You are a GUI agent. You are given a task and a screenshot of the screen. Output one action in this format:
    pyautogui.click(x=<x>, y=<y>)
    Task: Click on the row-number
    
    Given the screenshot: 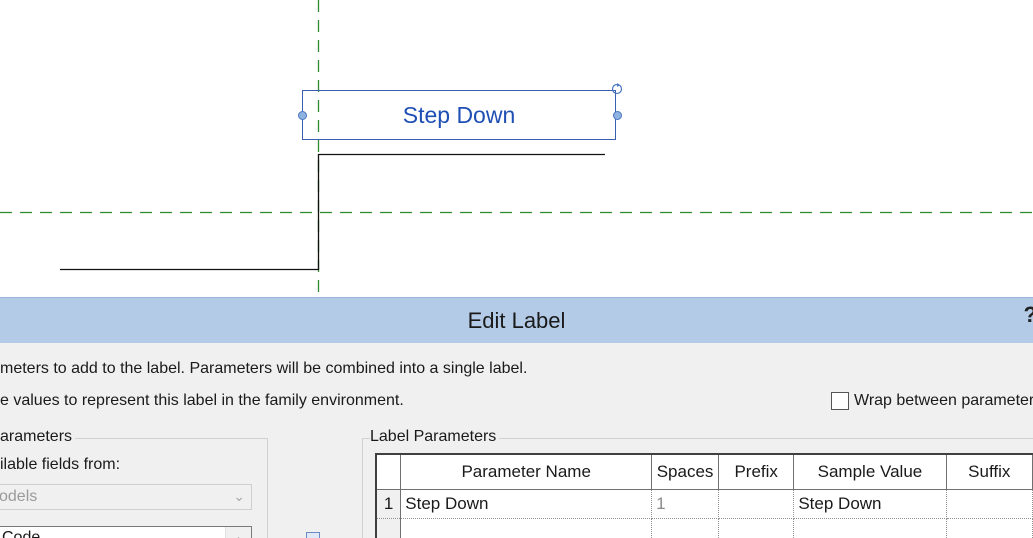 What is the action you would take?
    pyautogui.click(x=388, y=528)
    